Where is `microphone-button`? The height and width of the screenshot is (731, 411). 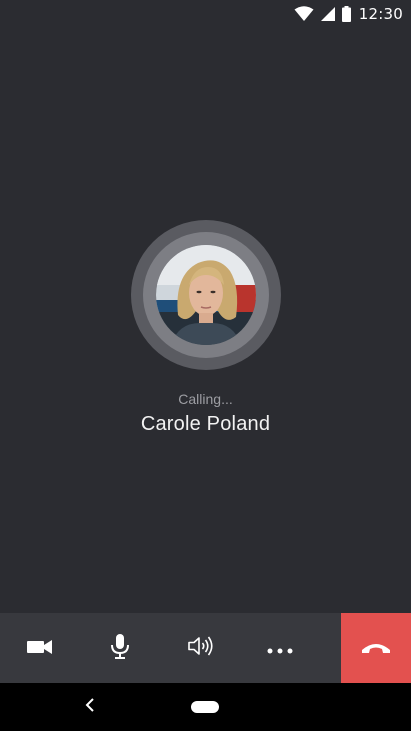
microphone-button is located at coordinates (120, 648).